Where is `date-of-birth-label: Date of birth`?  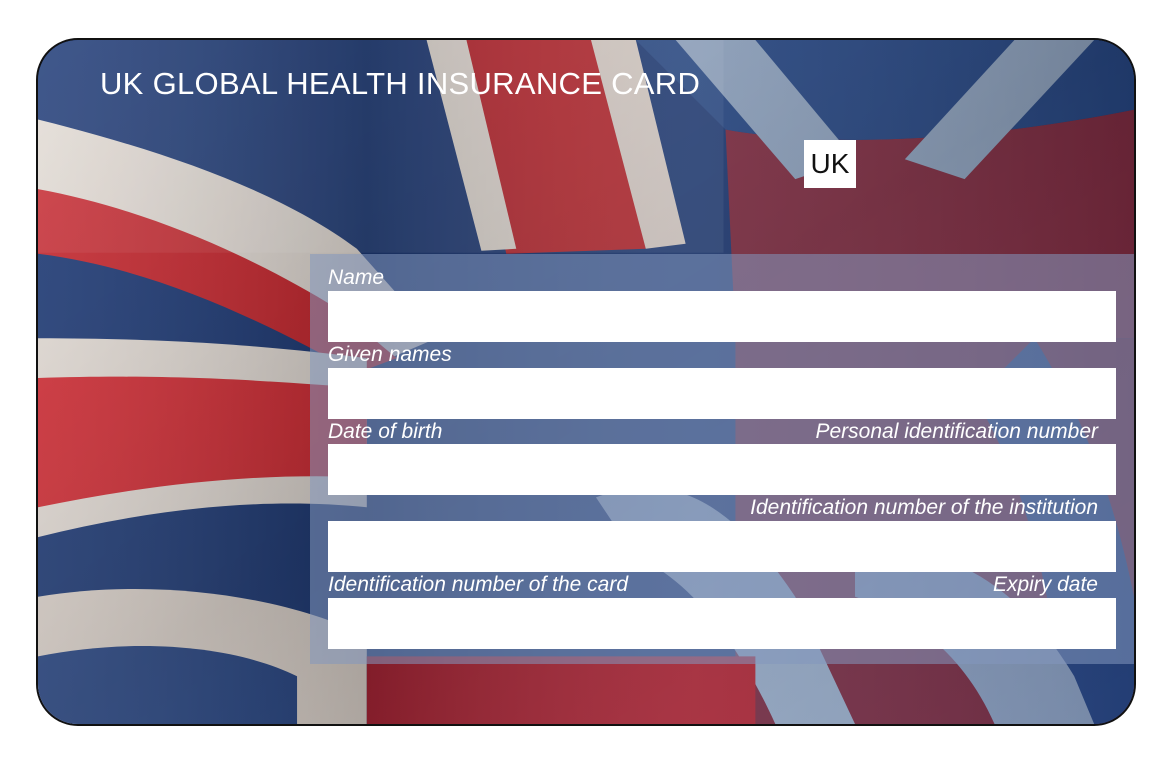 date-of-birth-label: Date of birth is located at coordinates (385, 431).